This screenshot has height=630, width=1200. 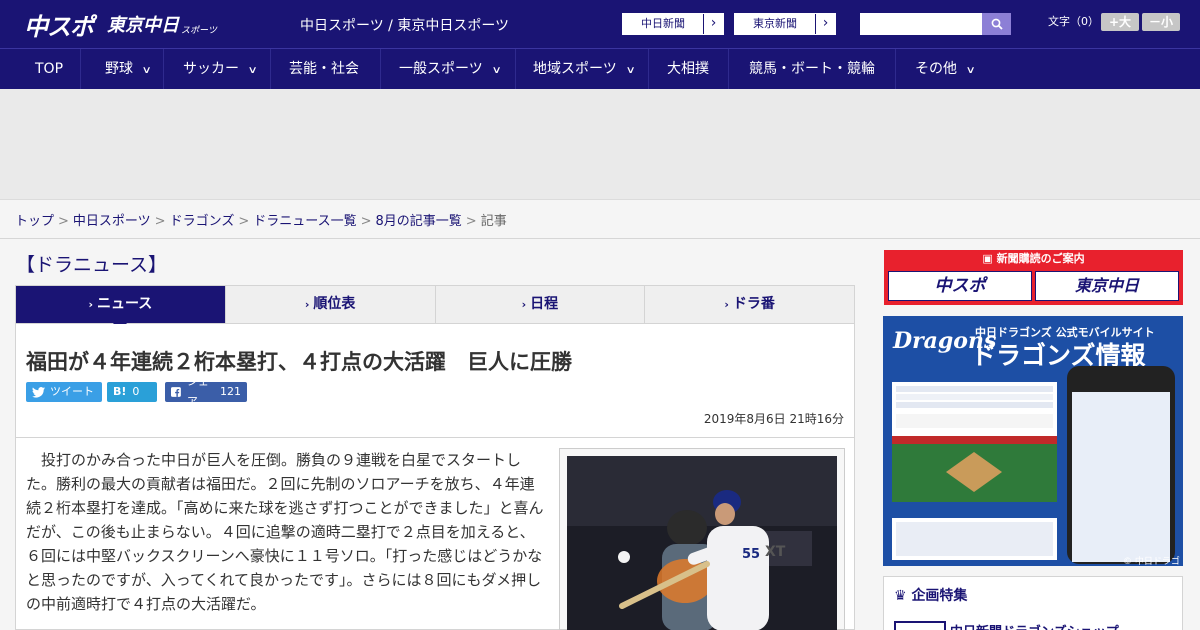 I want to click on nav-sumo: 大相撲, so click(x=688, y=69).